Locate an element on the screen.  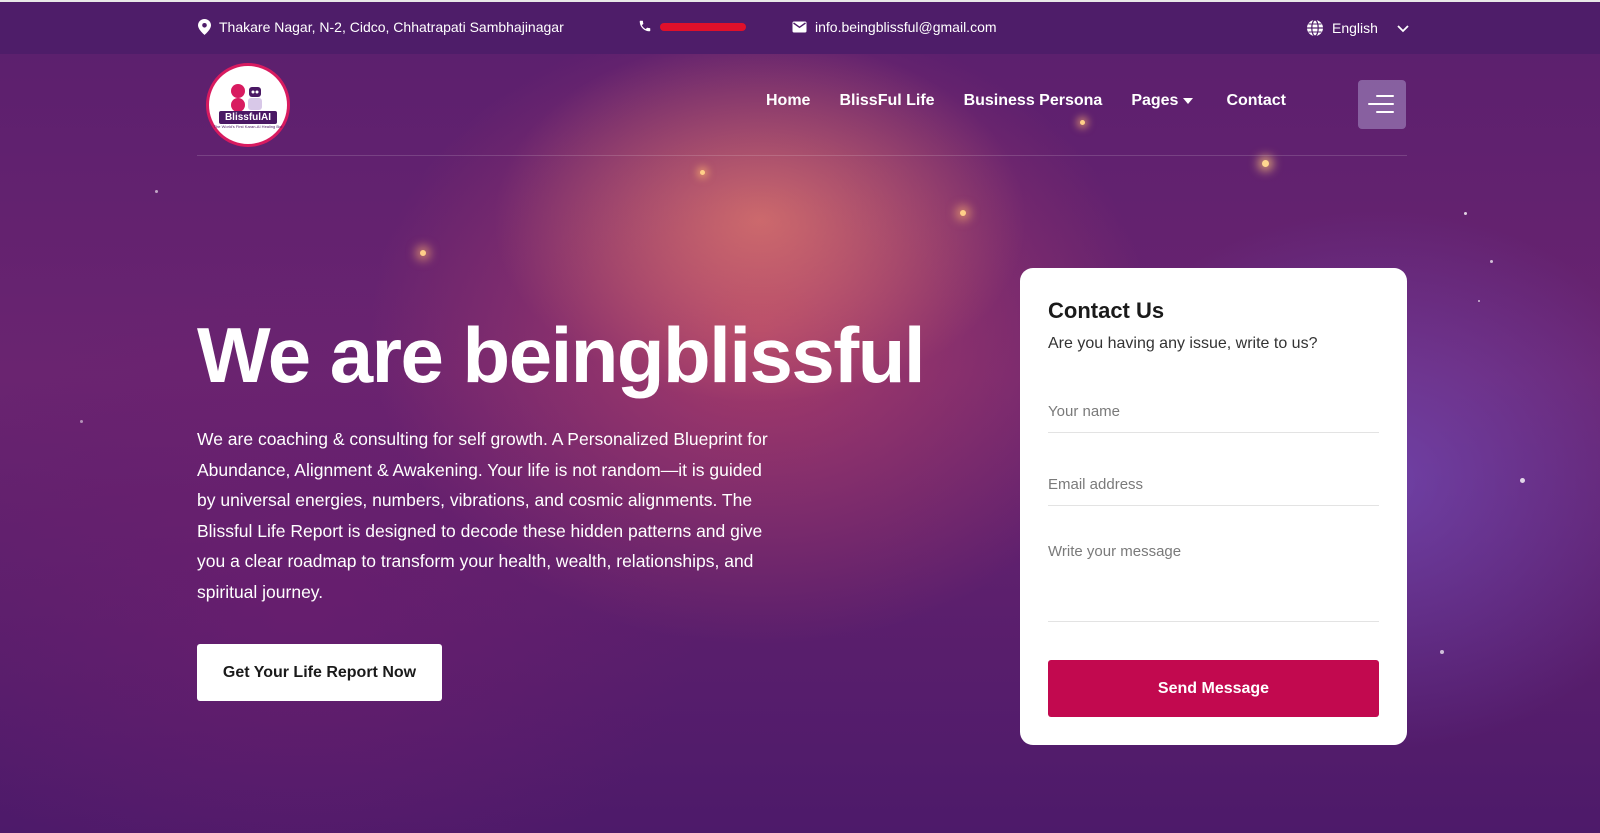
contact-subtitle: Are you having any issue, write to us? is located at coordinates (1183, 343).